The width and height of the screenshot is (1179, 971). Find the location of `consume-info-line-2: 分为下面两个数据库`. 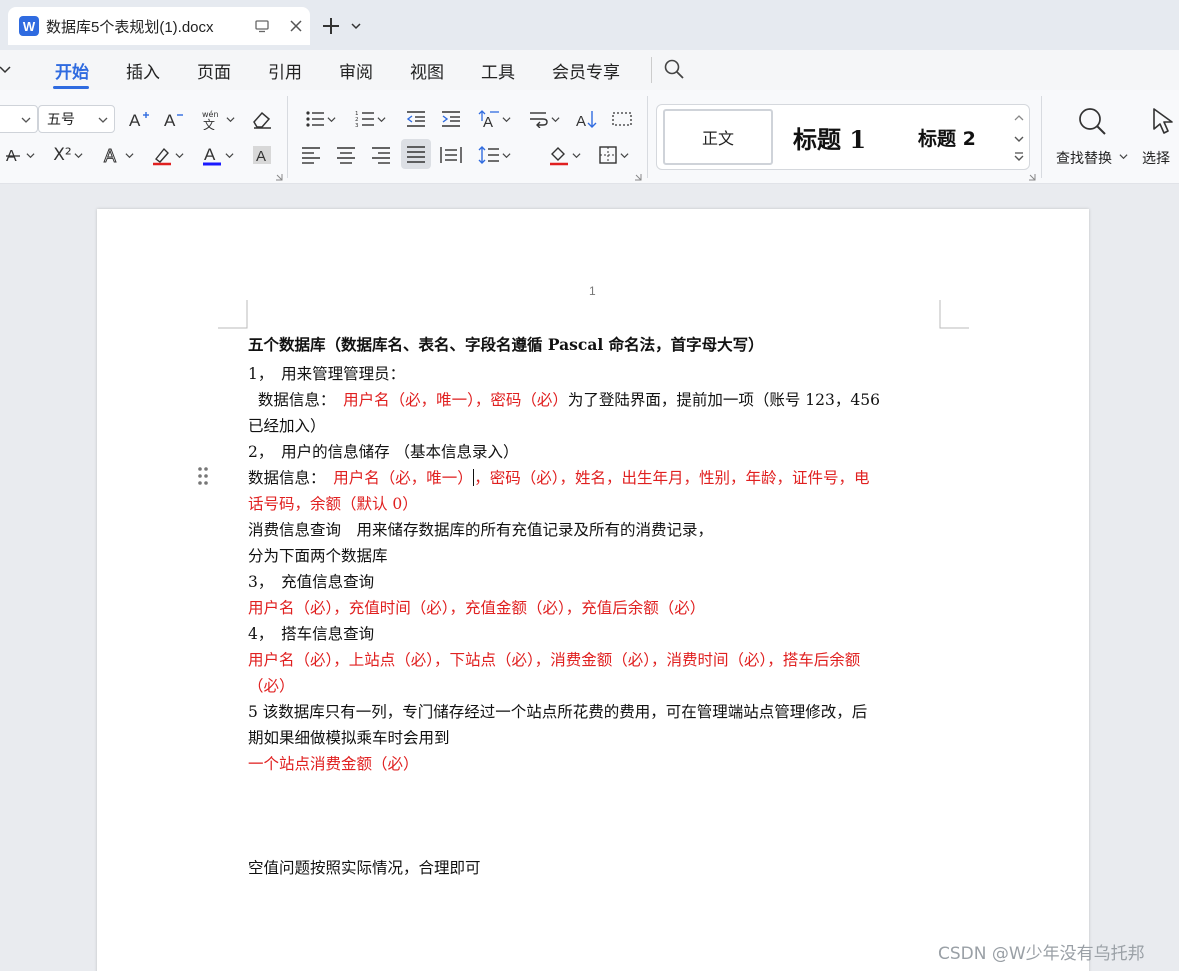

consume-info-line-2: 分为下面两个数据库 is located at coordinates (318, 556).